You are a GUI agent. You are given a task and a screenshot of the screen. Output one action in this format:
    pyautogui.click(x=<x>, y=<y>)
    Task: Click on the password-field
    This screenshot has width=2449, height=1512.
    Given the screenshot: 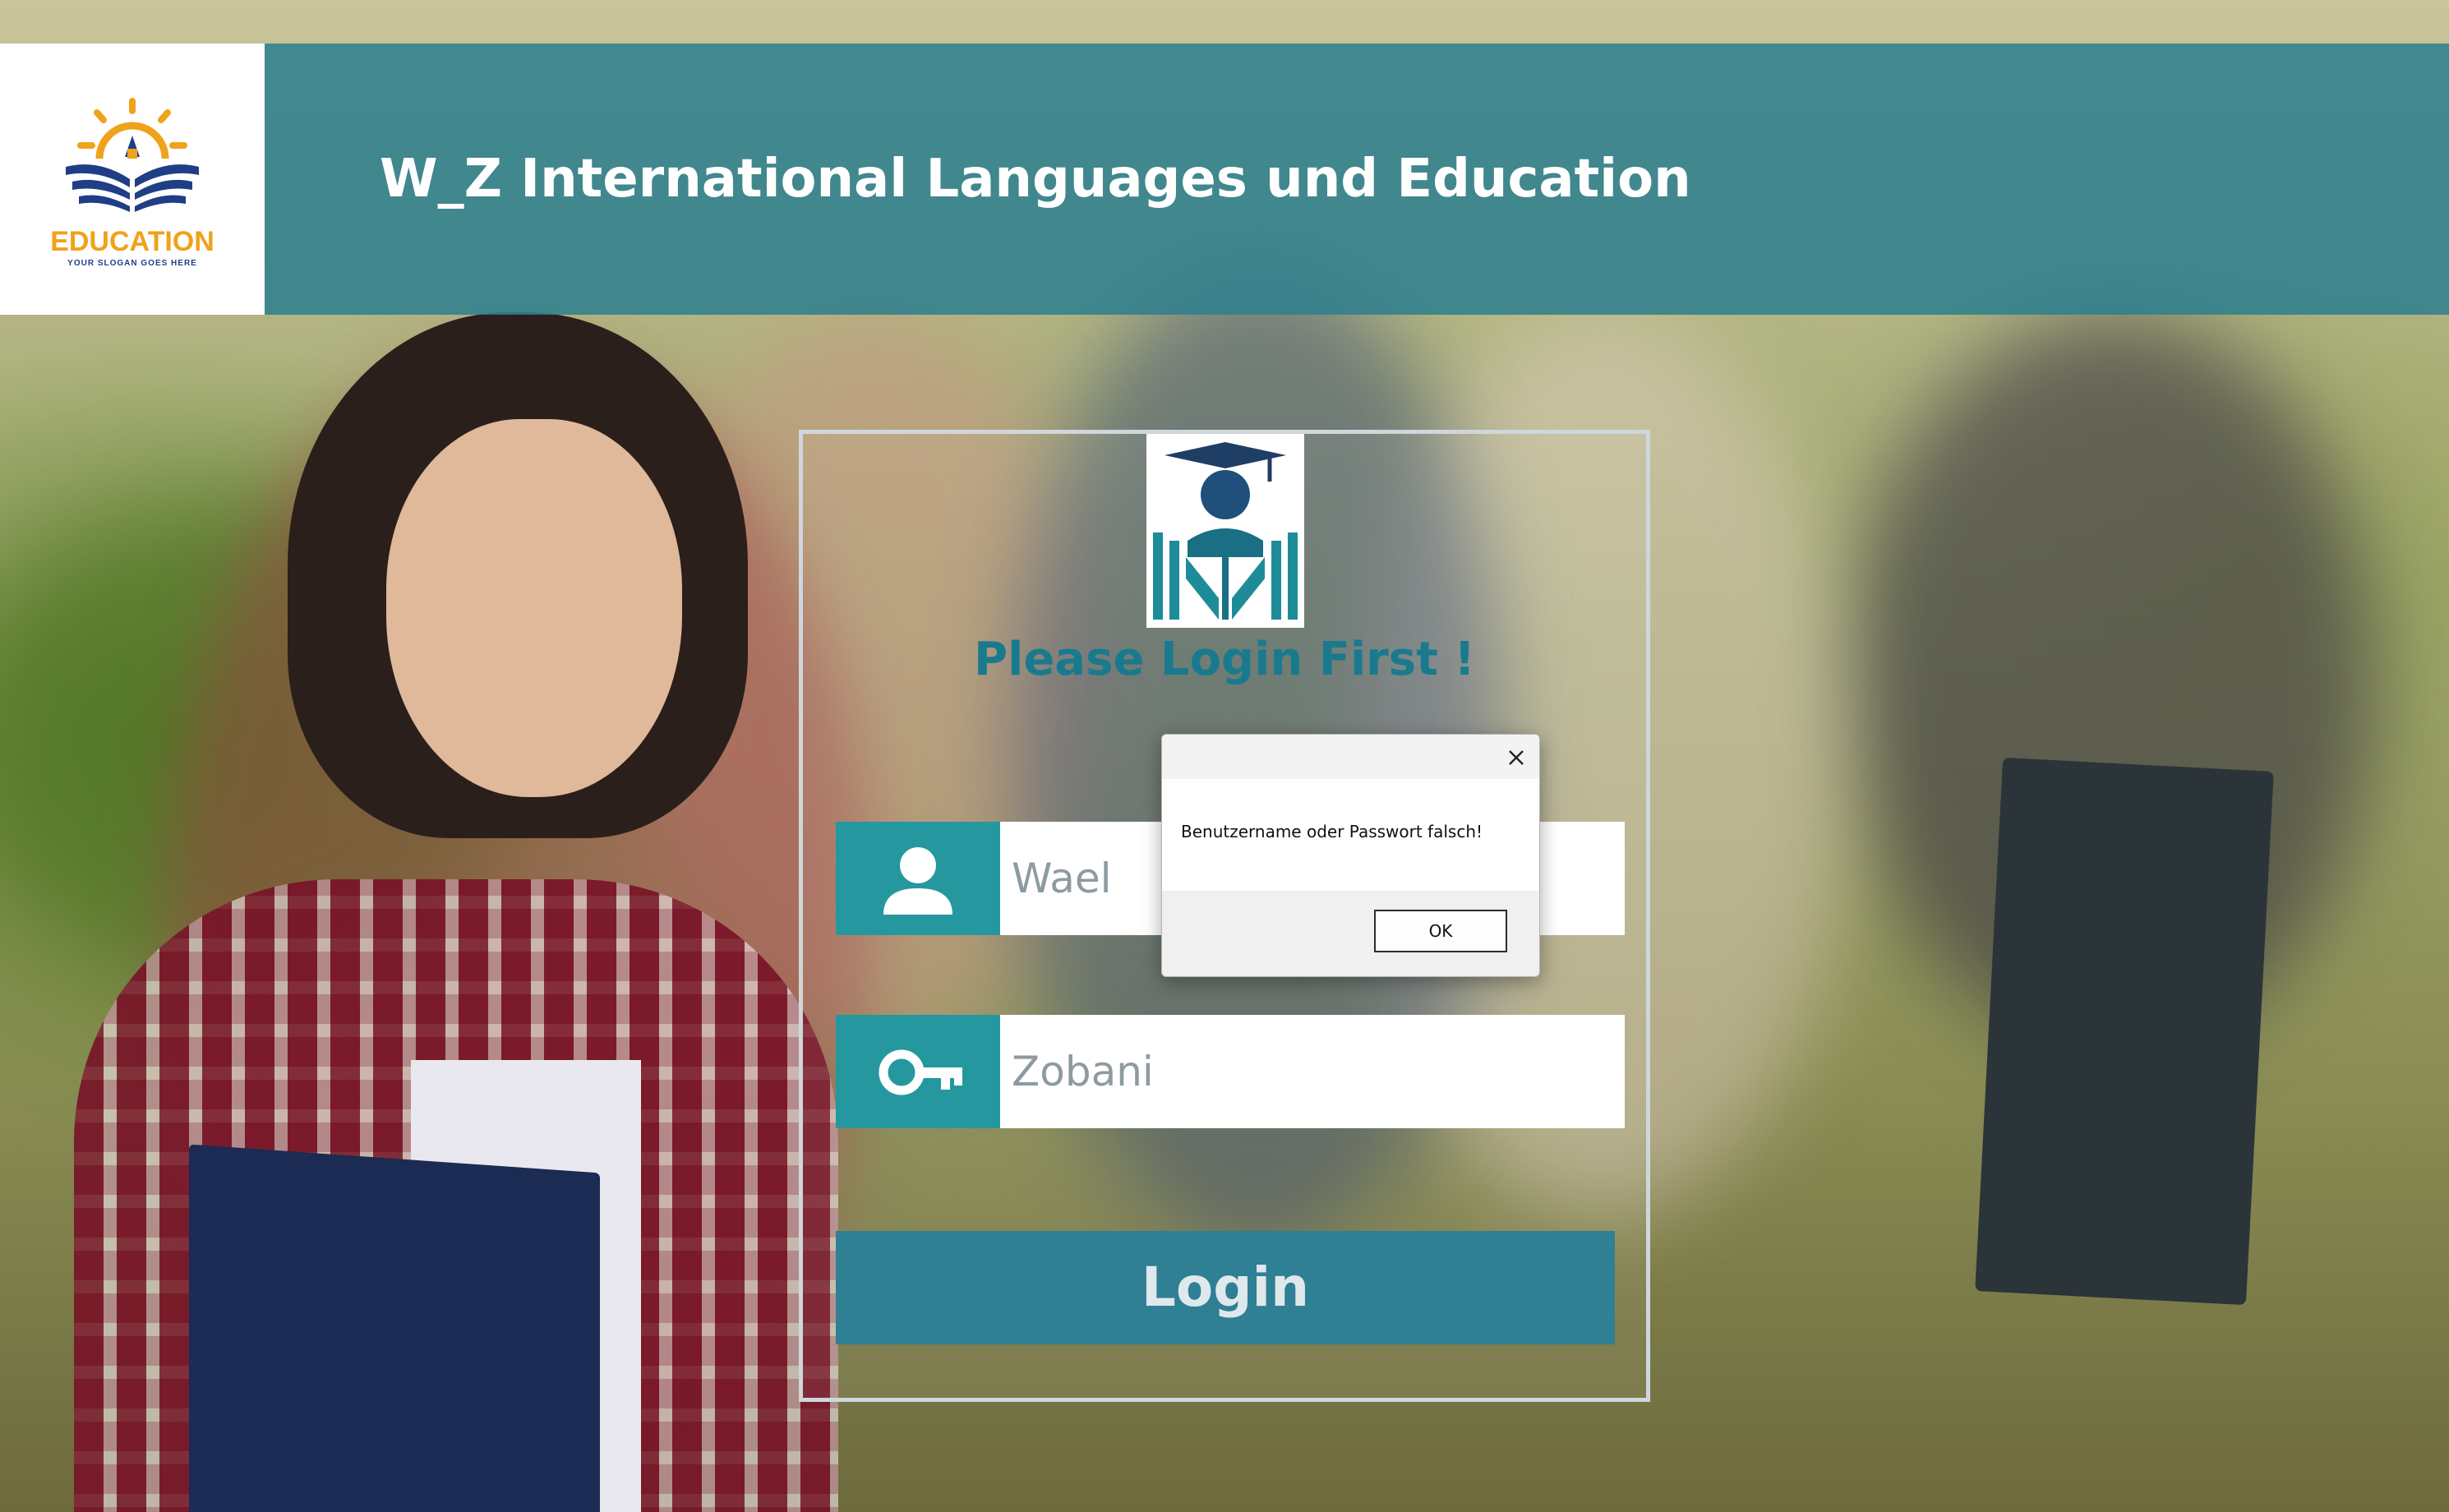 What is the action you would take?
    pyautogui.click(x=1231, y=1071)
    